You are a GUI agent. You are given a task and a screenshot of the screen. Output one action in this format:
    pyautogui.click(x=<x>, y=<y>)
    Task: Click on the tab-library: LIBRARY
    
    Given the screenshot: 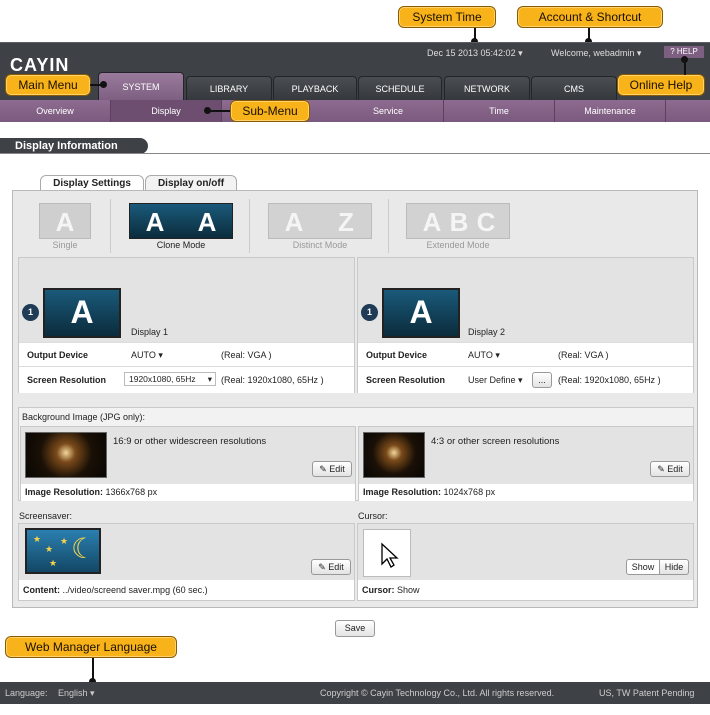 What is the action you would take?
    pyautogui.click(x=229, y=88)
    